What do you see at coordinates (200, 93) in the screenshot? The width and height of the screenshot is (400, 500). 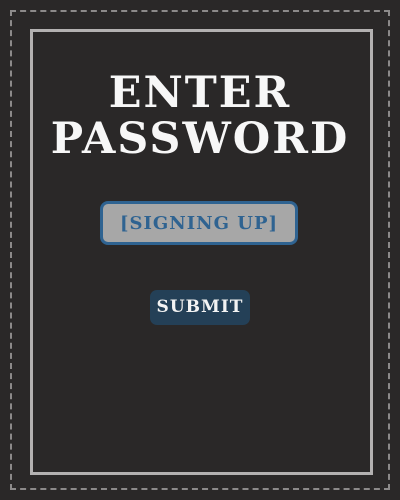 I see `title-line-1: ENTER` at bounding box center [200, 93].